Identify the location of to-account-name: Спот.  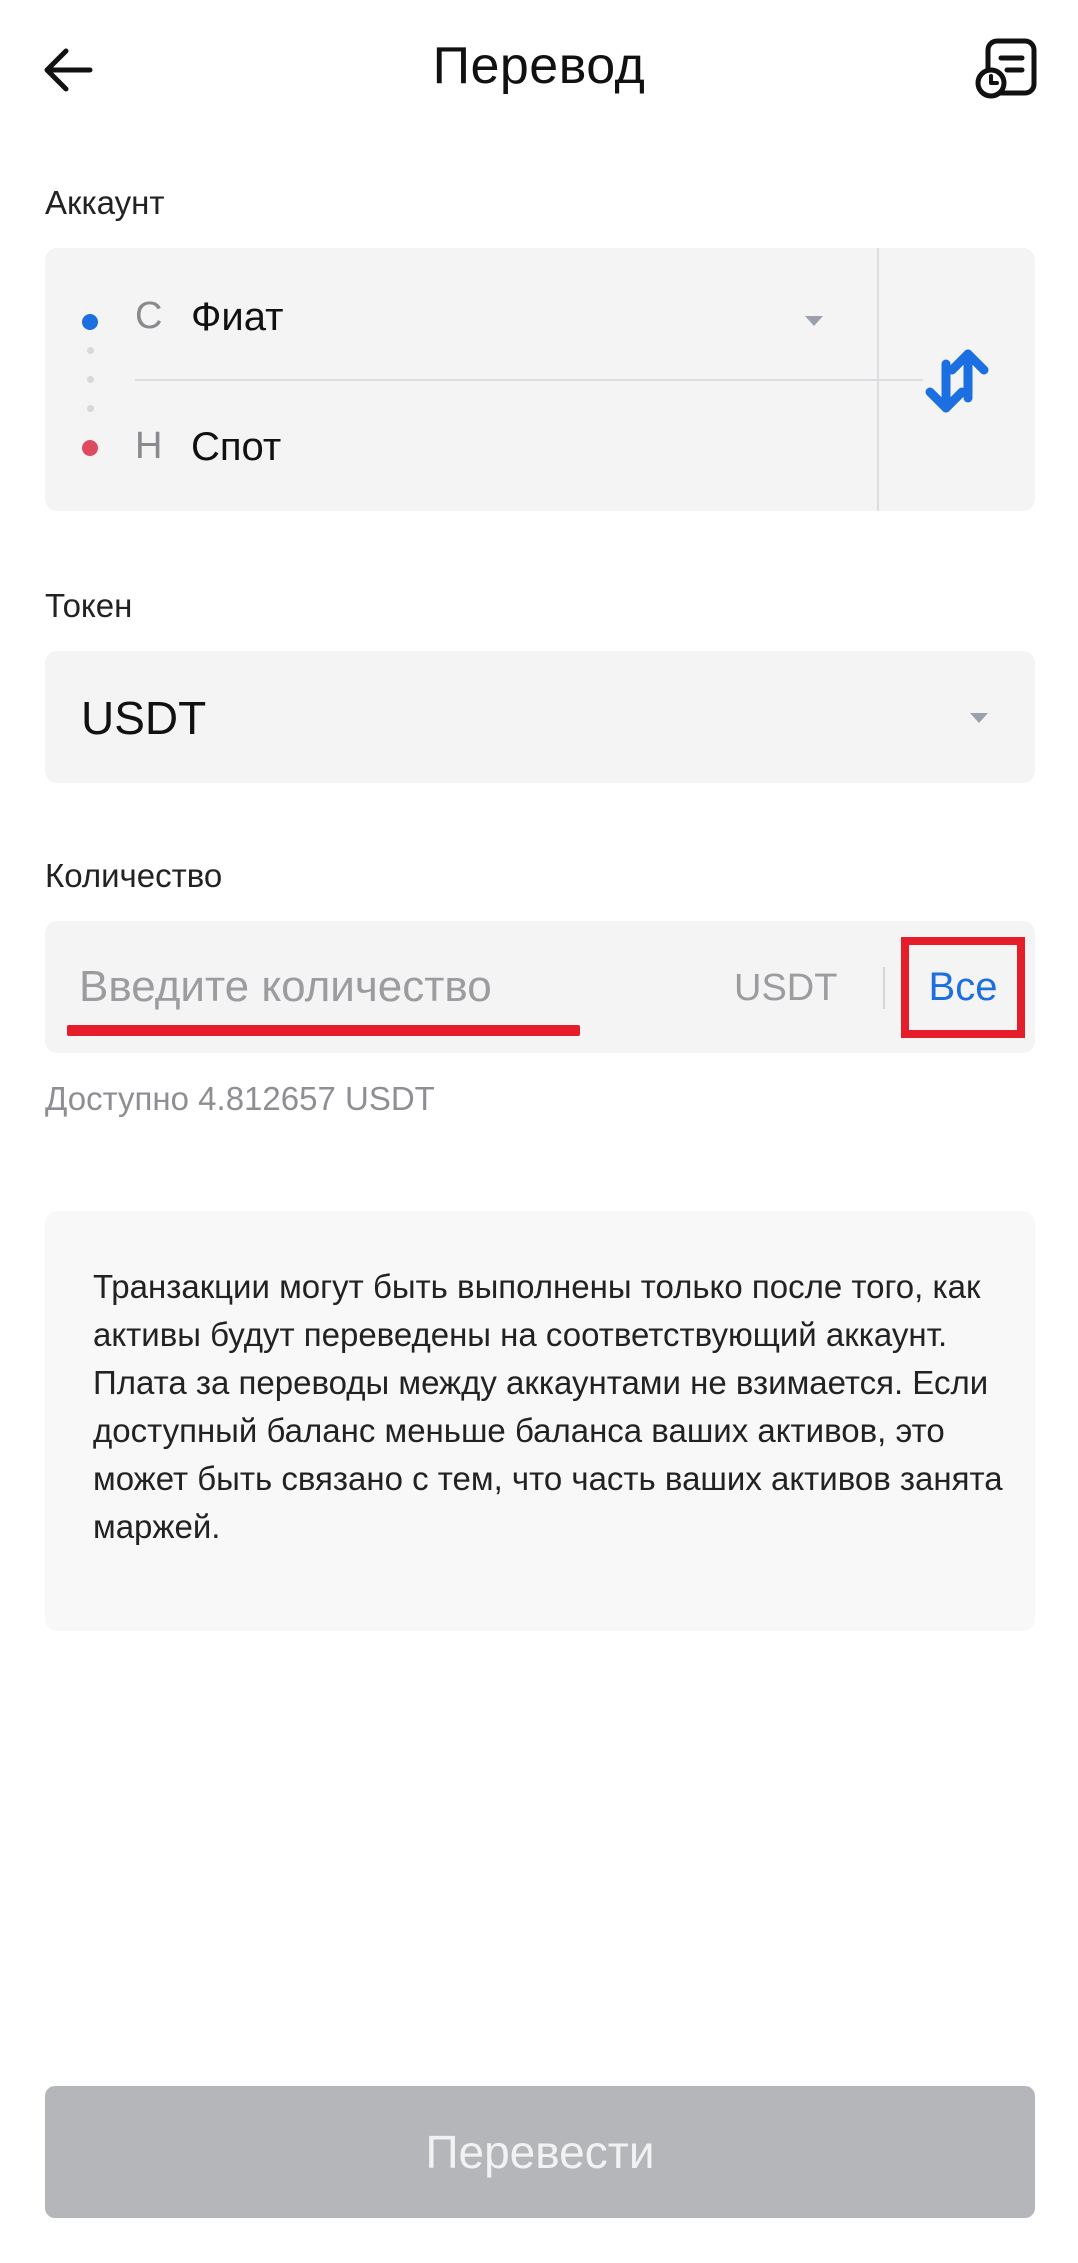
(236, 447).